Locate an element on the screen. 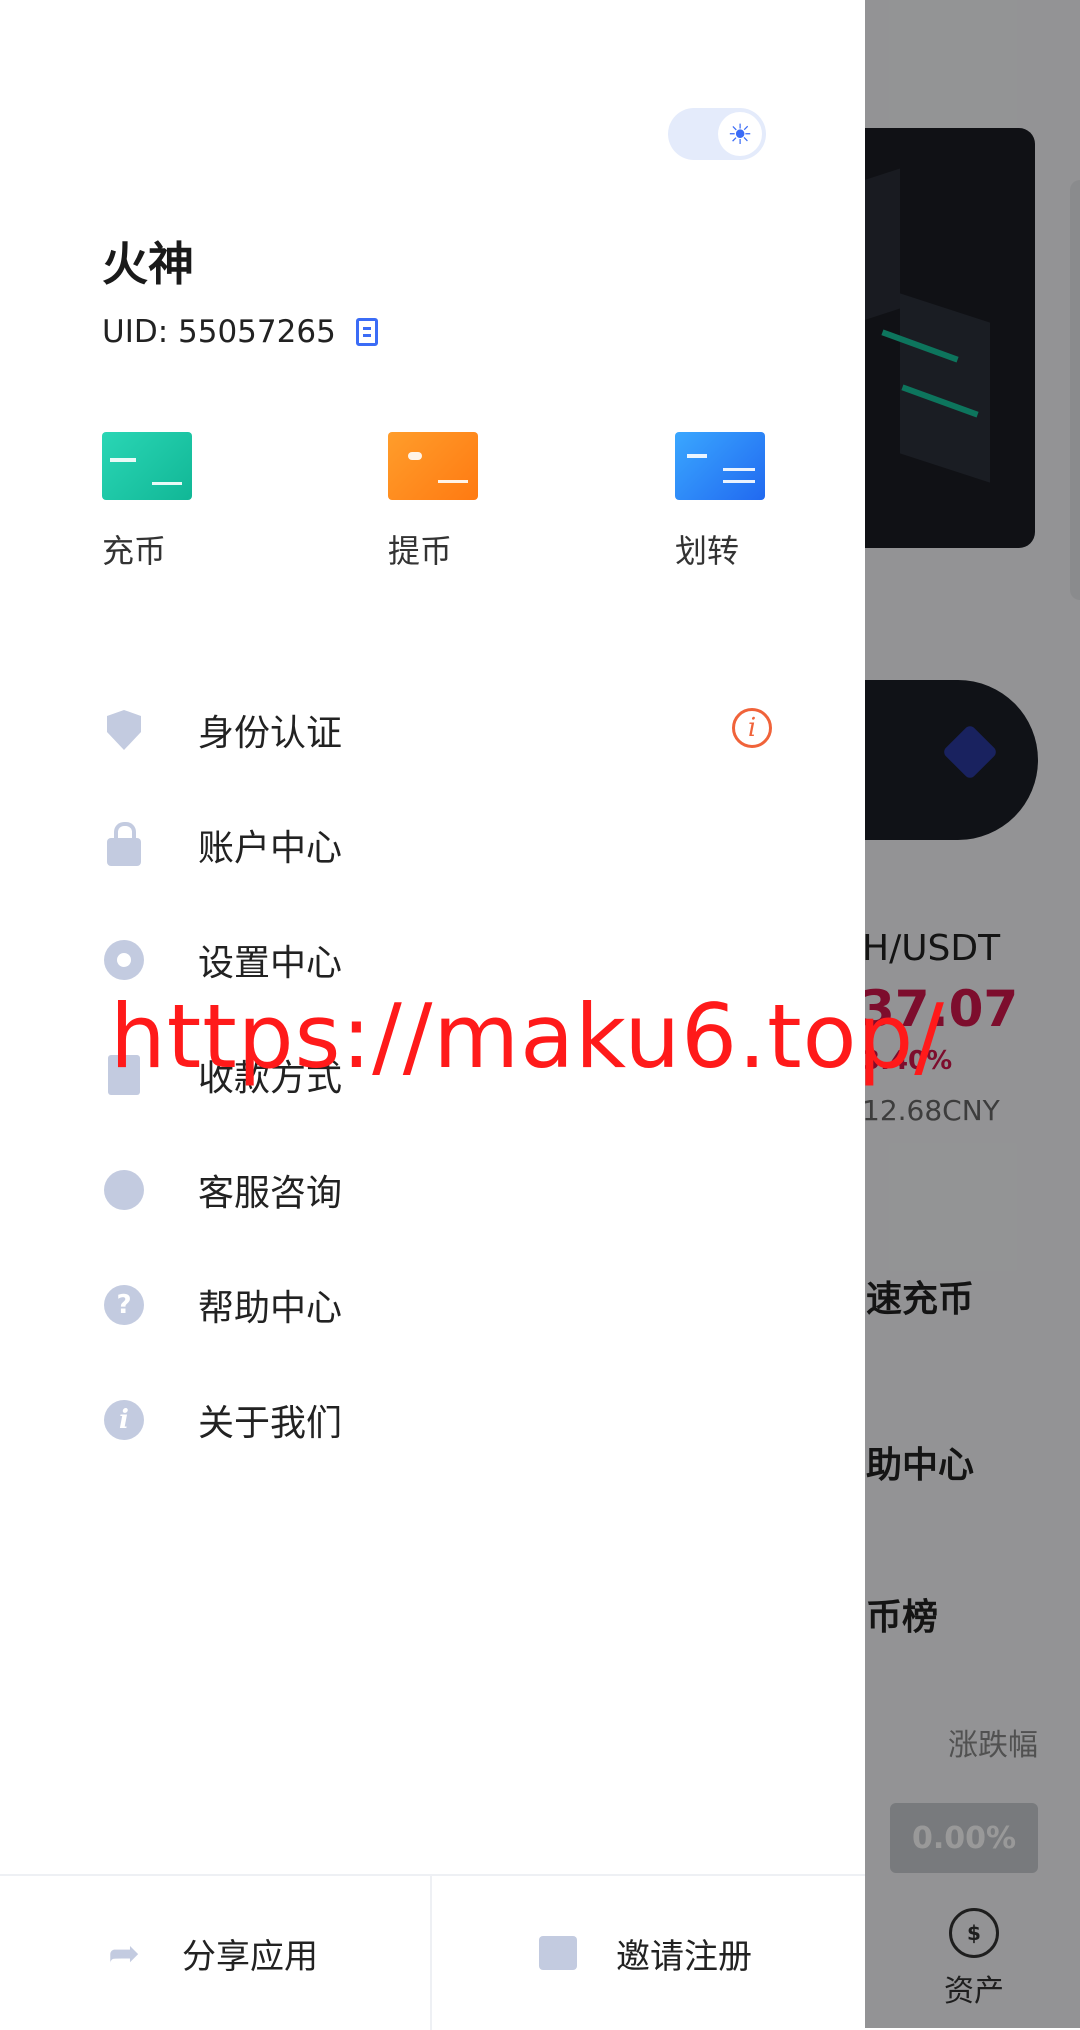  invite-register-button: 邀请注册 is located at coordinates (648, 1953).